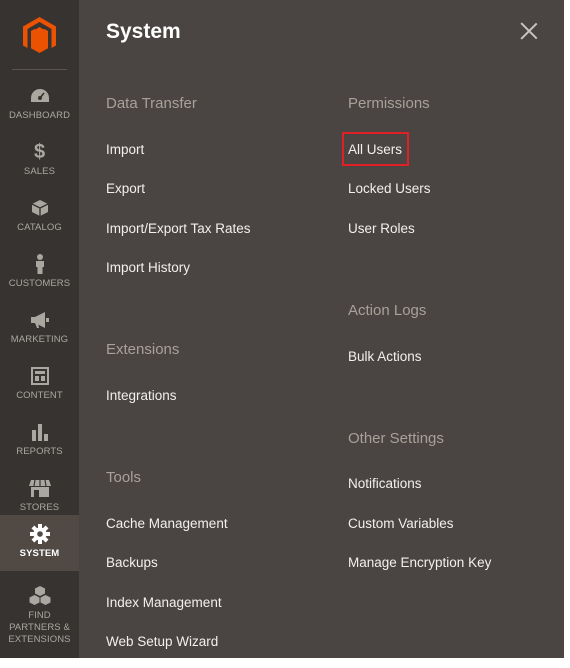  I want to click on dashboard-icon, so click(39, 96).